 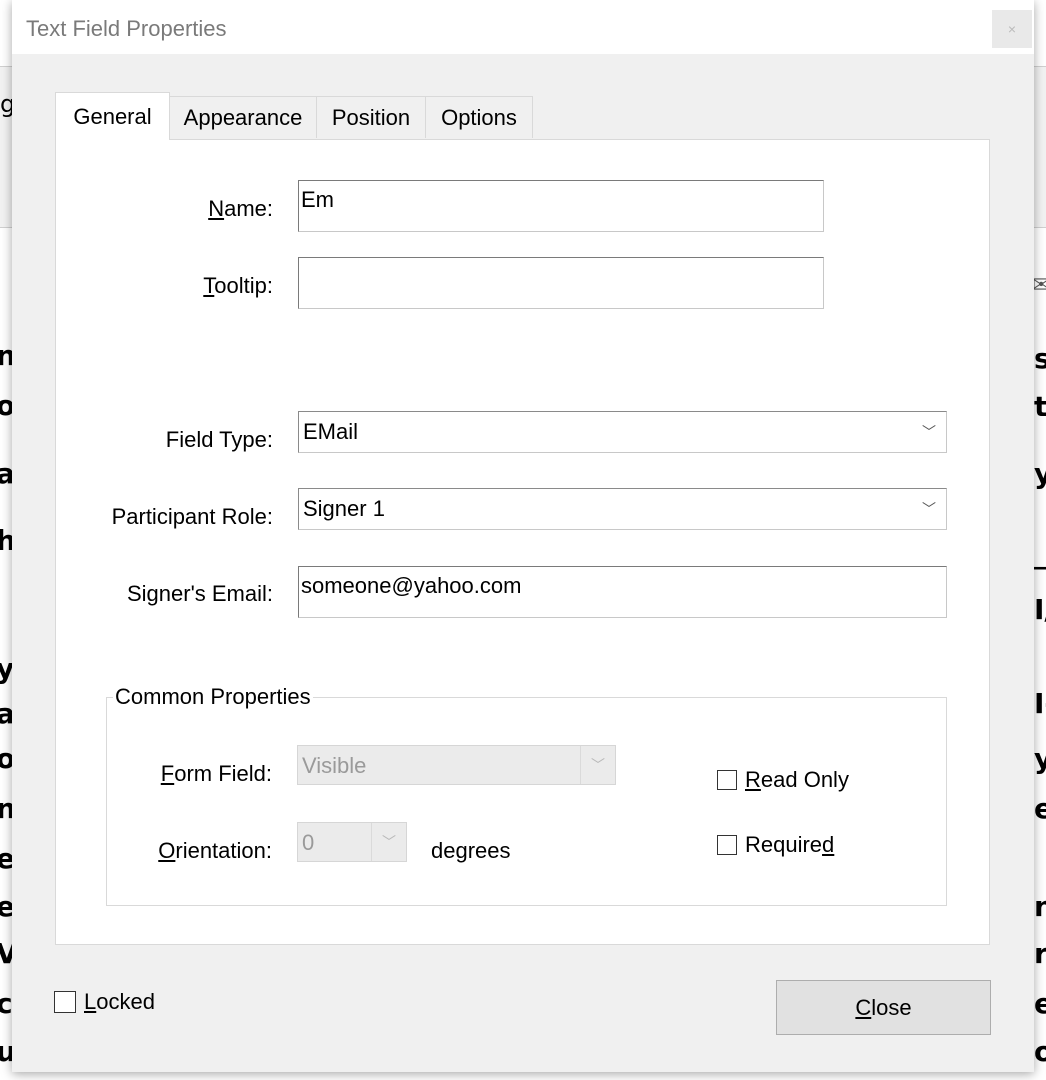 I want to click on tab-label: Options, so click(x=479, y=117).